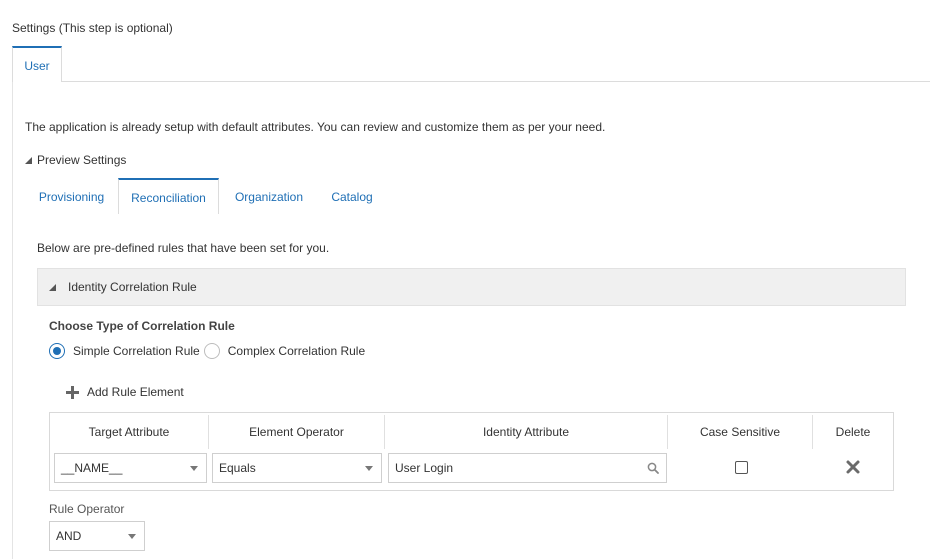 The width and height of the screenshot is (930, 559). I want to click on tab-organization: Organization, so click(269, 196).